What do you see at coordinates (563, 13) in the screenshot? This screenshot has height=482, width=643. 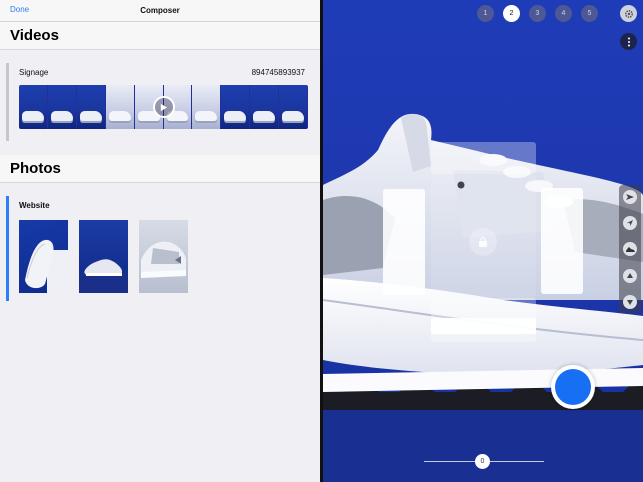 I see `page-button: 4` at bounding box center [563, 13].